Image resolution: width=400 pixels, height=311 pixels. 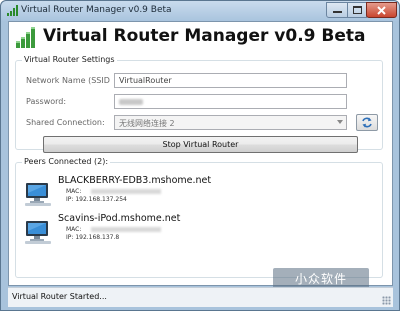 I want to click on settings-legend: Virtual Router Settings, so click(x=69, y=59).